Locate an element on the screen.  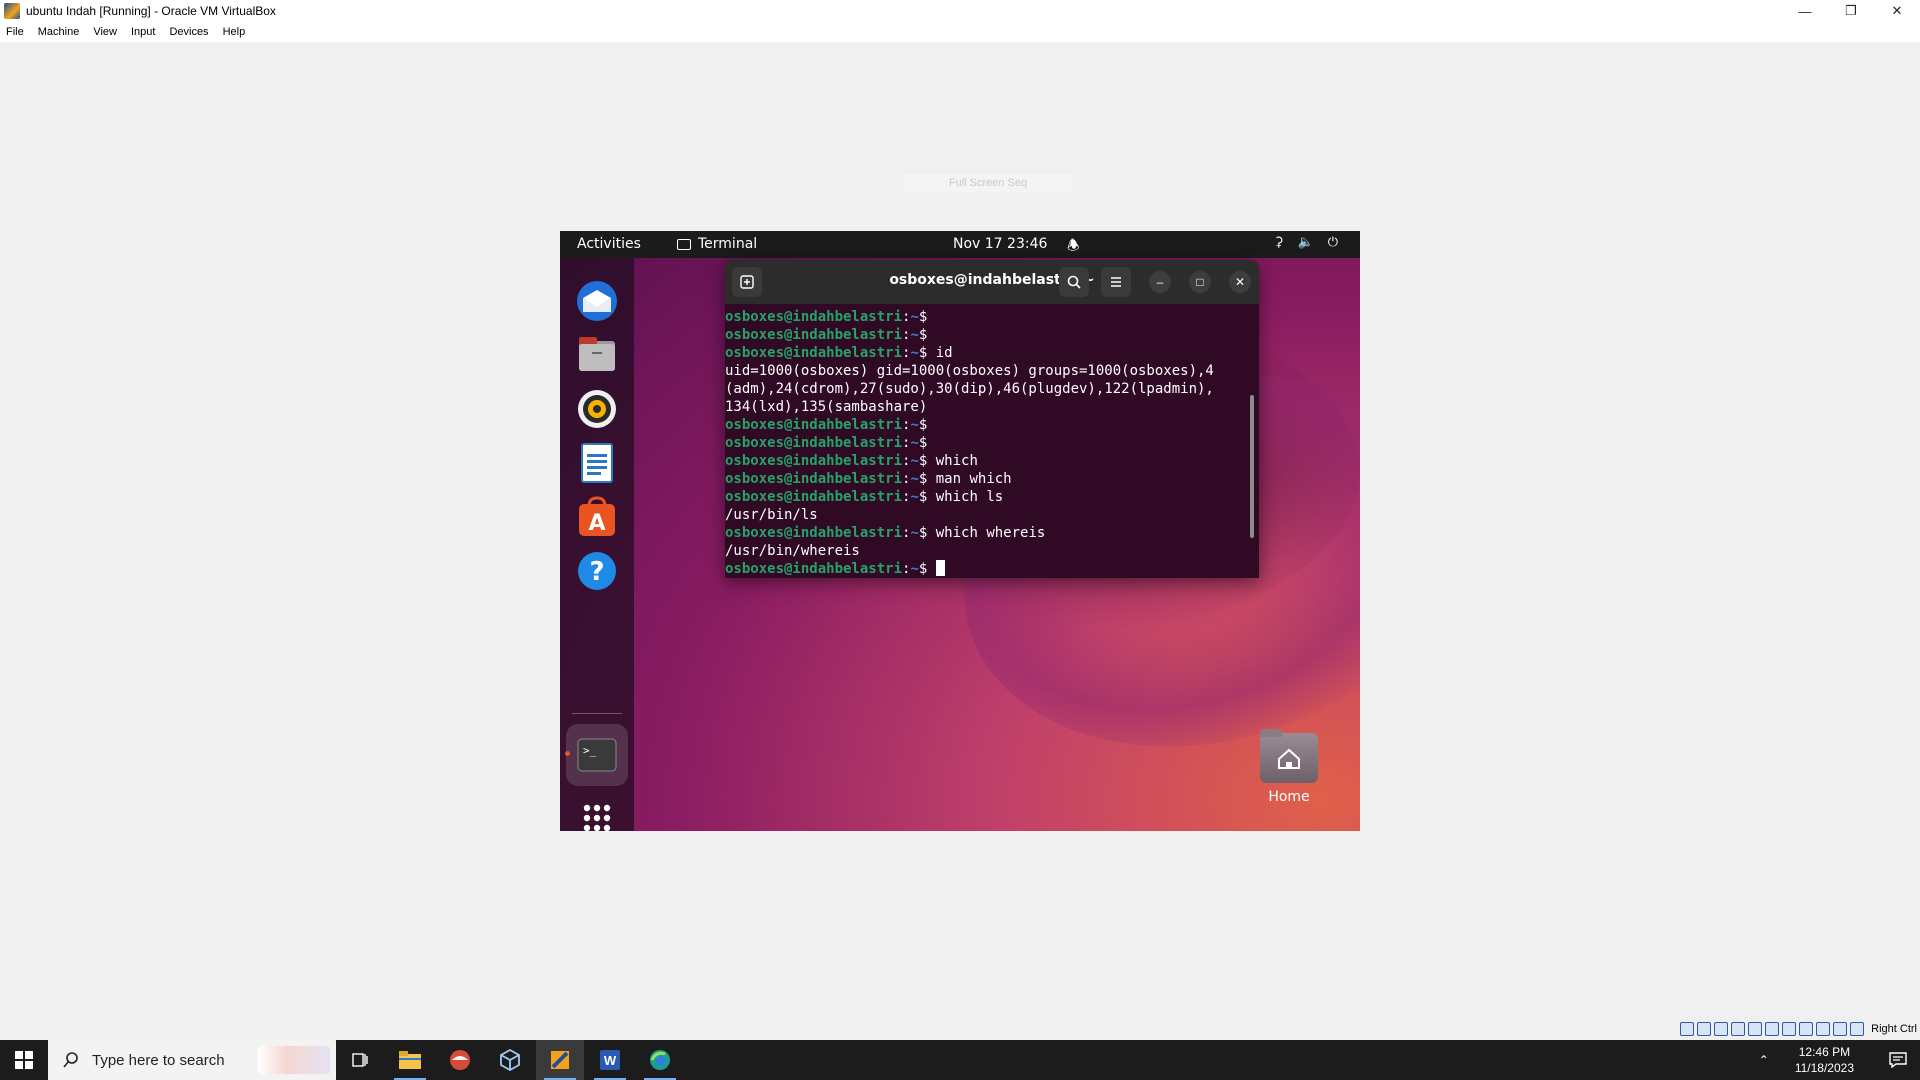
files-icon is located at coordinates (597, 355).